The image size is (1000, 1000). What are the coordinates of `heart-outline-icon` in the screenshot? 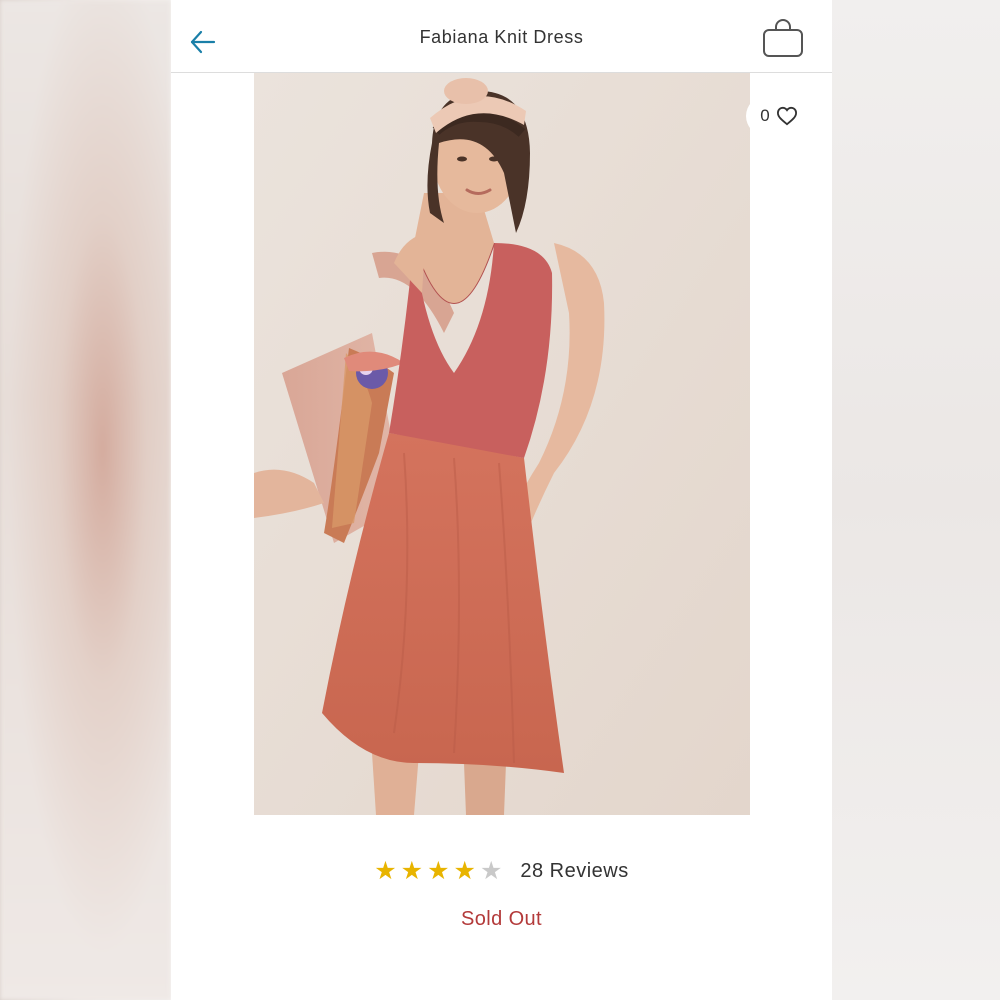 It's located at (786, 116).